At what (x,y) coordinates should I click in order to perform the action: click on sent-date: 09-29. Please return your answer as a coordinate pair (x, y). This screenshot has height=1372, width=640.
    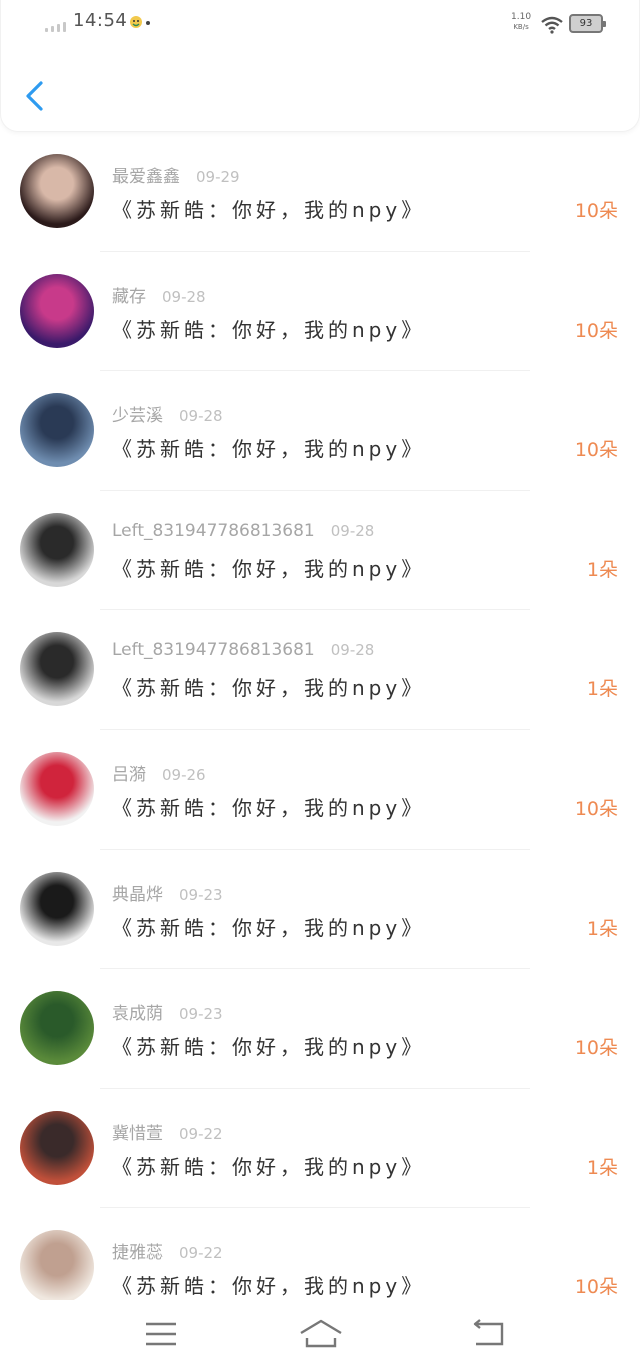
    Looking at the image, I should click on (218, 177).